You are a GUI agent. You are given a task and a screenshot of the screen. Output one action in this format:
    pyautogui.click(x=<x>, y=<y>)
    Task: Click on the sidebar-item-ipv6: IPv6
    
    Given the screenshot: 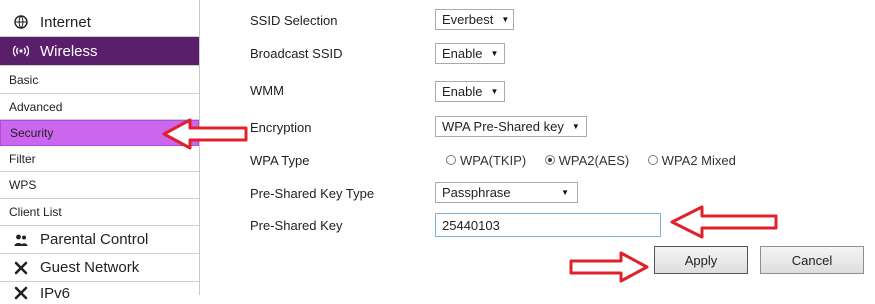 What is the action you would take?
    pyautogui.click(x=99, y=293)
    